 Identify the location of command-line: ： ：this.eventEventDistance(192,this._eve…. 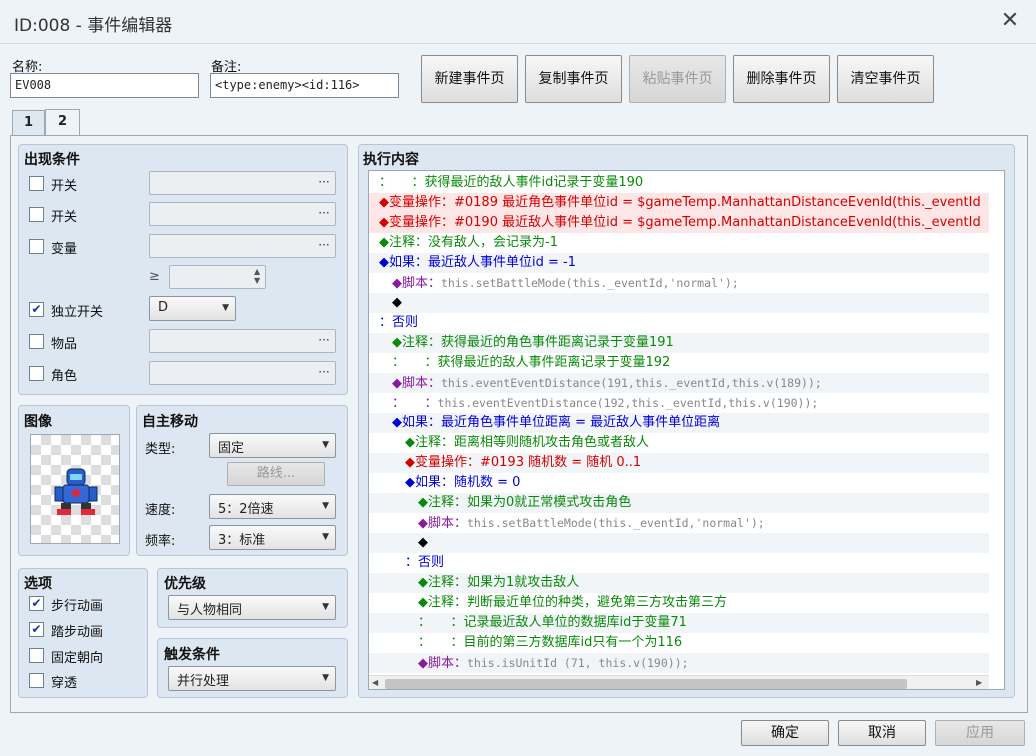
(679, 403).